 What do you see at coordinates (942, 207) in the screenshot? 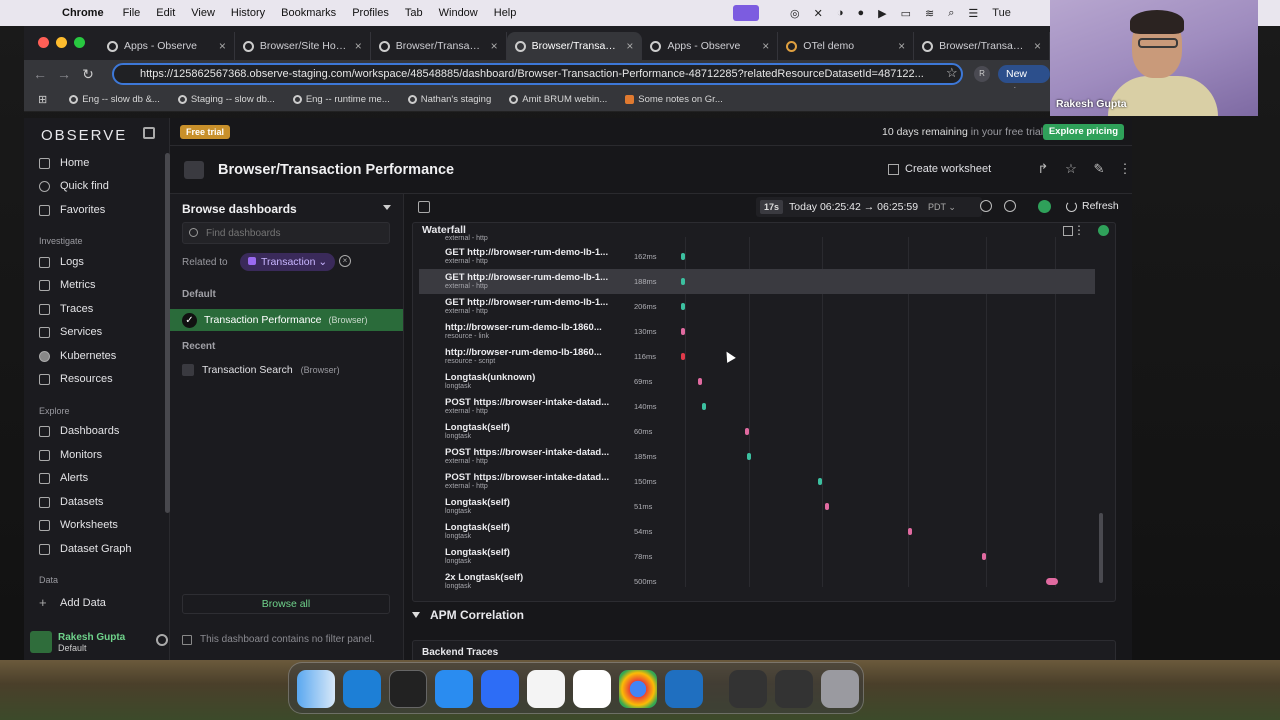
I see `timezone-select: PDT ⌄` at bounding box center [942, 207].